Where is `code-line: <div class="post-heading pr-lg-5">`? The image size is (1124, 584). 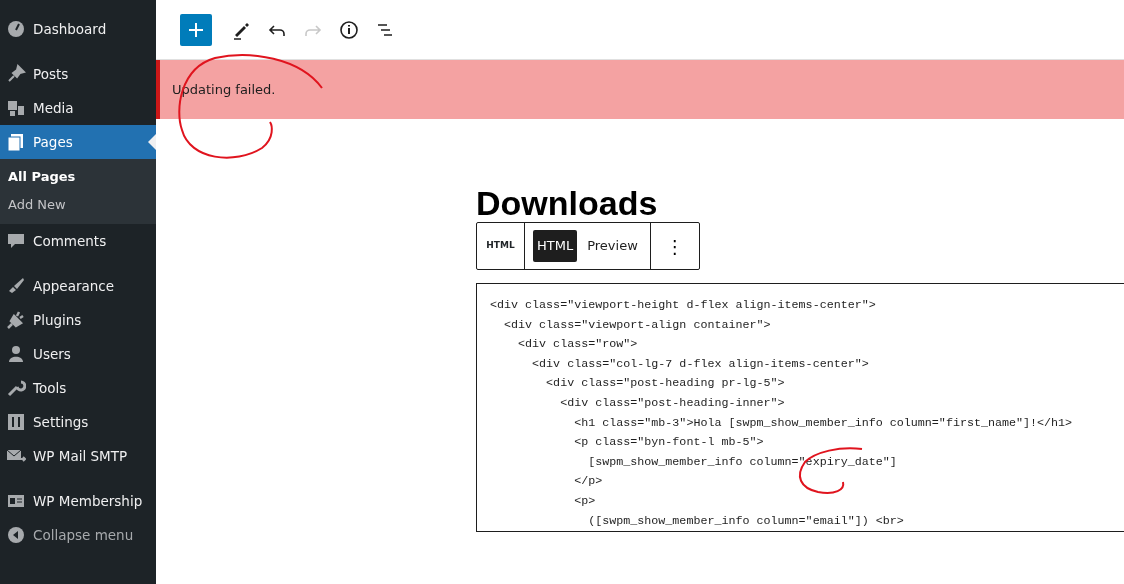
code-line: <div class="post-heading pr-lg-5"> is located at coordinates (665, 384).